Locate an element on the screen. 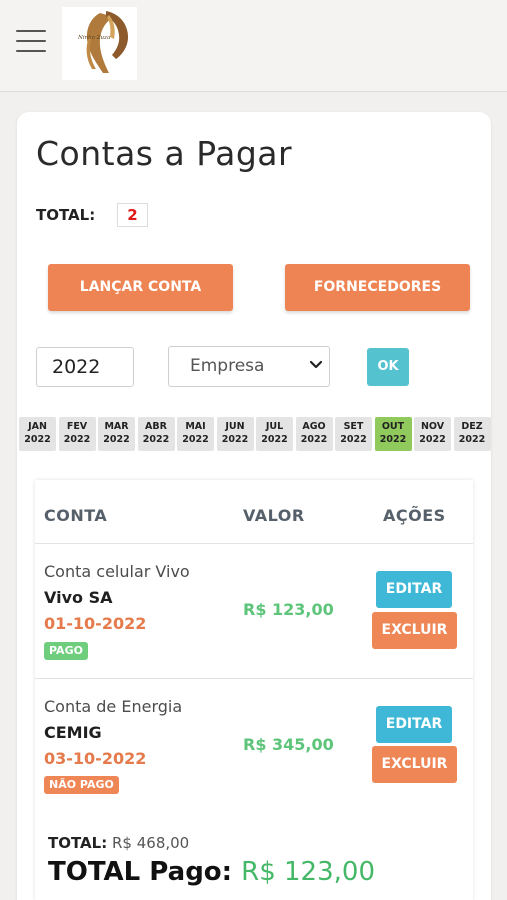 The image size is (507, 900). month-button-mai: MAI 2022 is located at coordinates (195, 434).